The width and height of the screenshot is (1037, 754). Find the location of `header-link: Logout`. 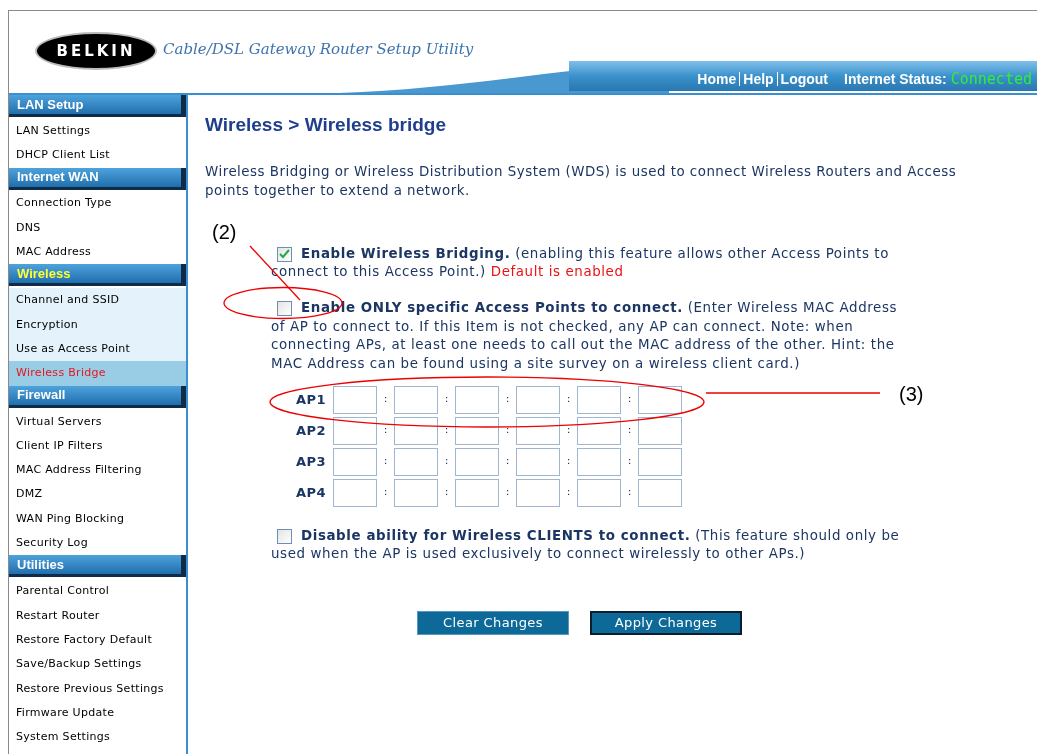

header-link: Logout is located at coordinates (804, 79).